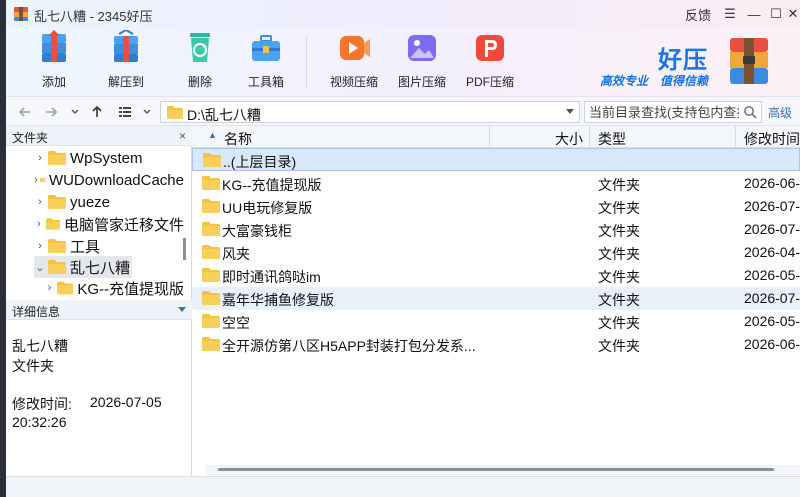  I want to click on toolbar-separator, so click(306, 62).